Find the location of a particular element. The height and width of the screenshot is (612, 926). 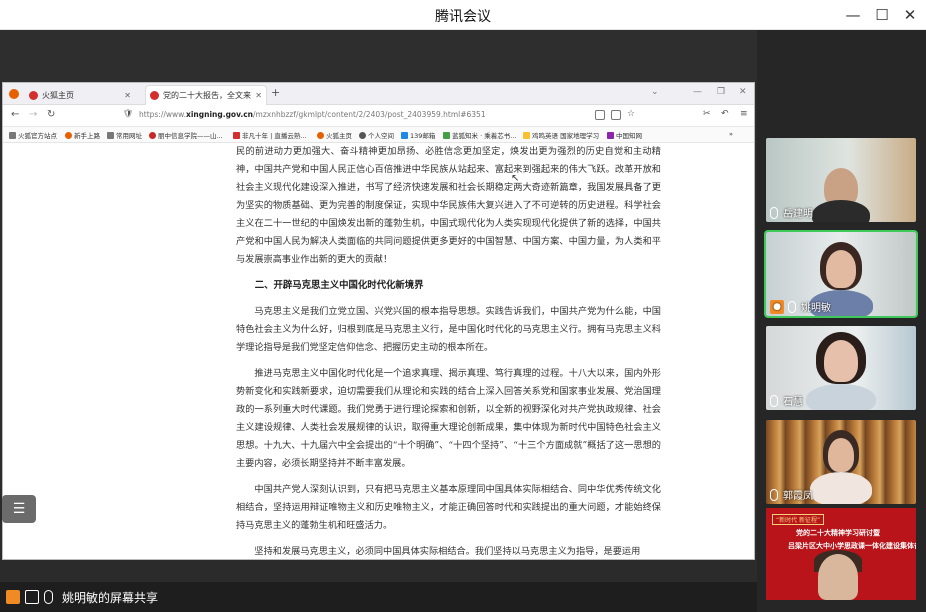

bookmark-item: 火狐官方站点 is located at coordinates (33, 135).